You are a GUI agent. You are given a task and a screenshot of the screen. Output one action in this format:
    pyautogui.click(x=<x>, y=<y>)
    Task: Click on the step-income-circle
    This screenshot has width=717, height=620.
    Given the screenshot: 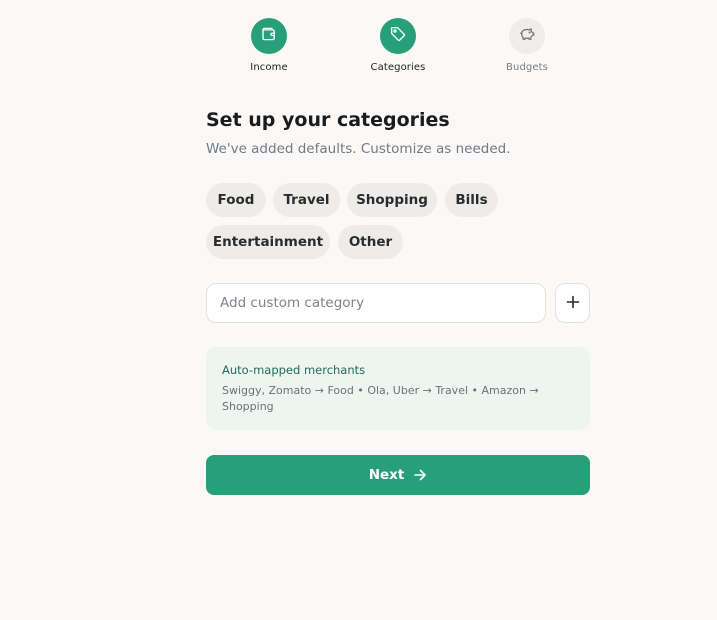 What is the action you would take?
    pyautogui.click(x=269, y=36)
    